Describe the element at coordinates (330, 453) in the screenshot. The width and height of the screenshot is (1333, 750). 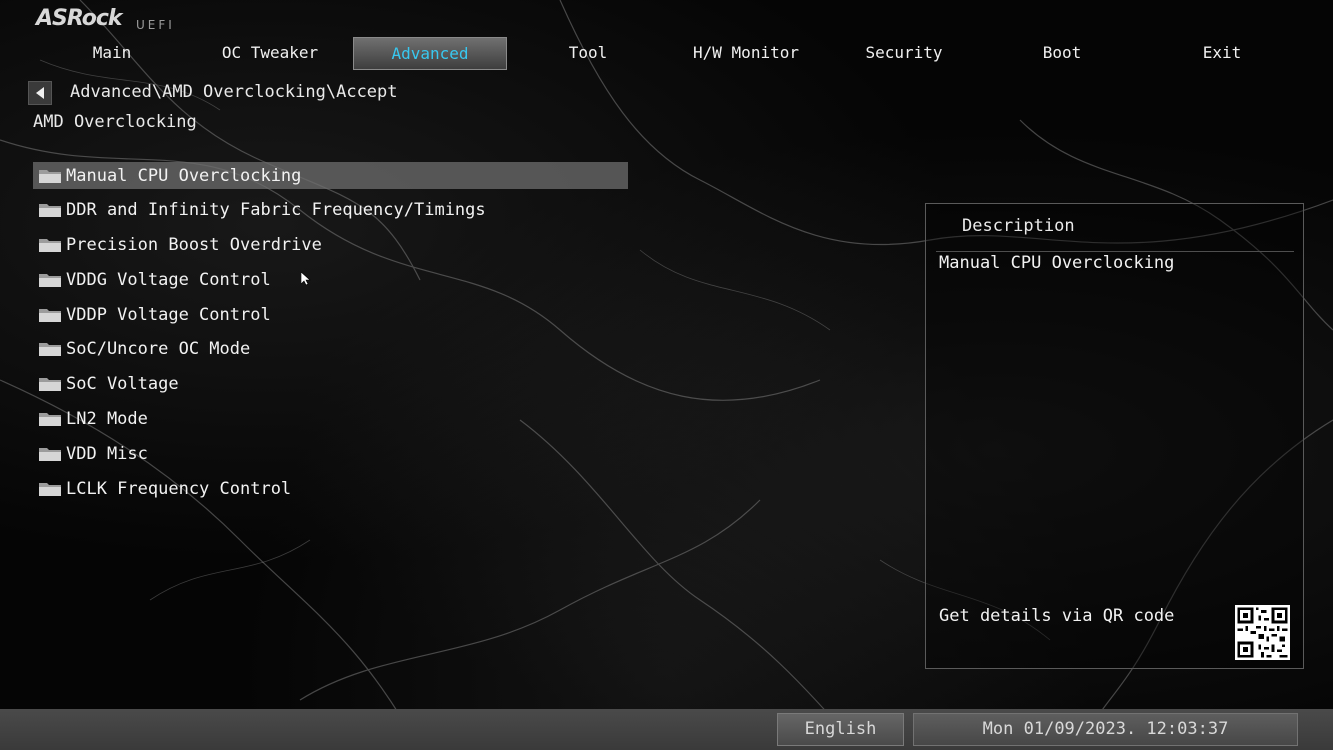
I see `menu-item-vdd-misc: VDD Misc` at that location.